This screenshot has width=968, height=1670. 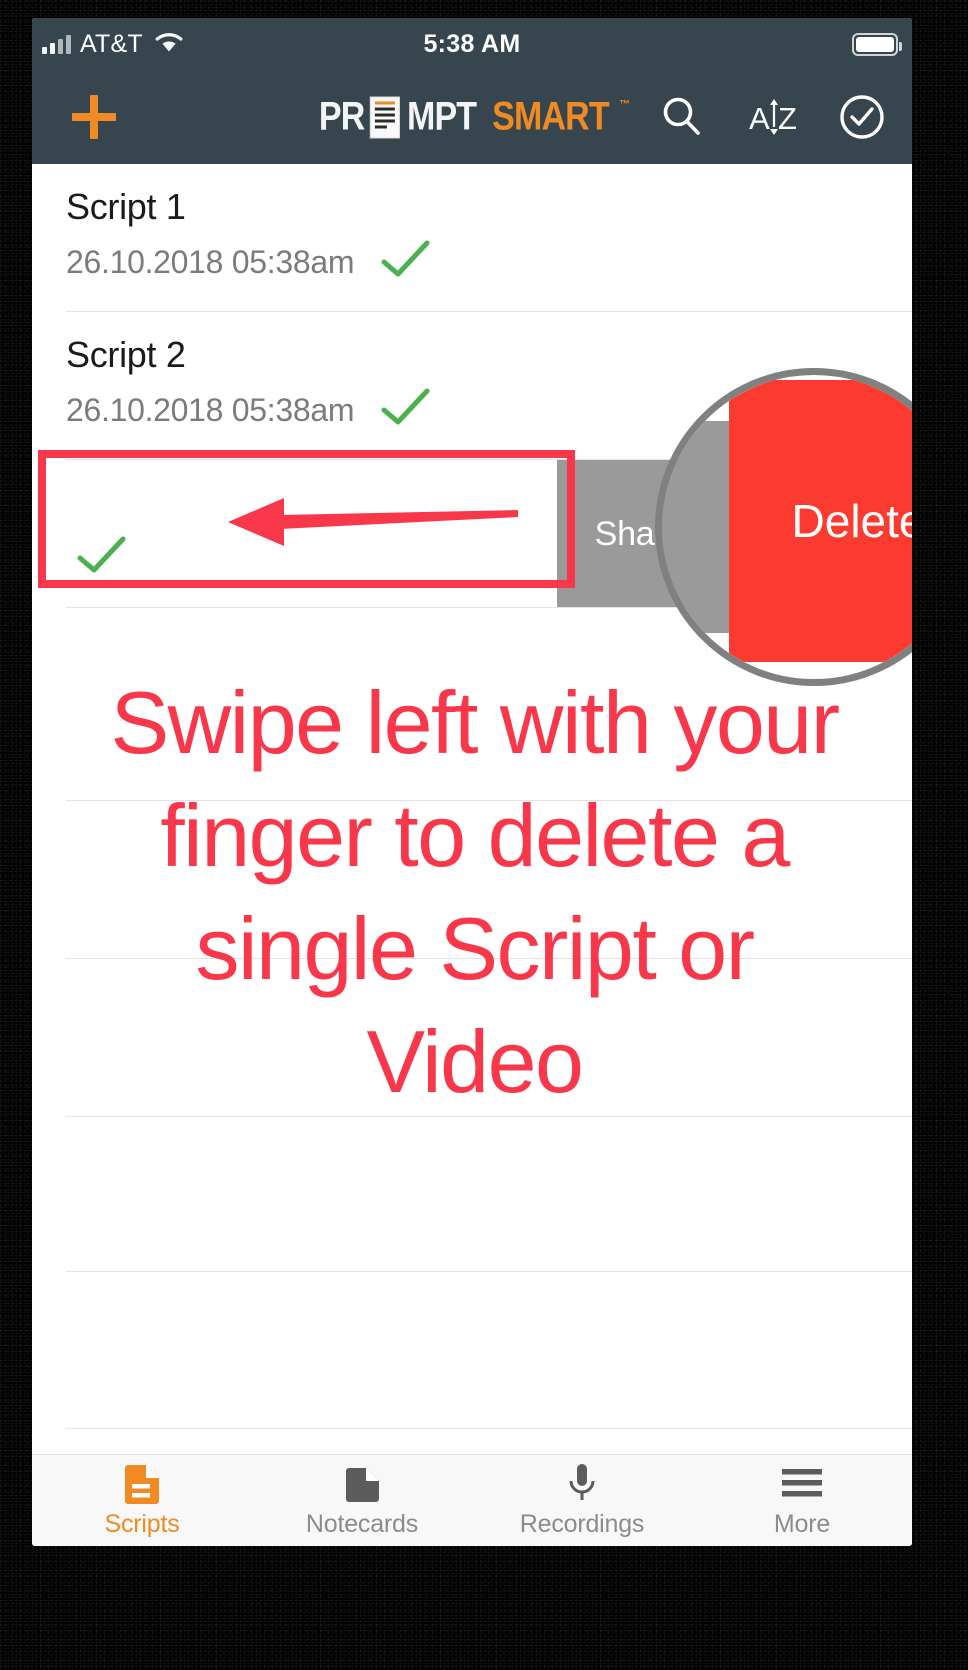 I want to click on logo-text-pr: PR, so click(x=341, y=116).